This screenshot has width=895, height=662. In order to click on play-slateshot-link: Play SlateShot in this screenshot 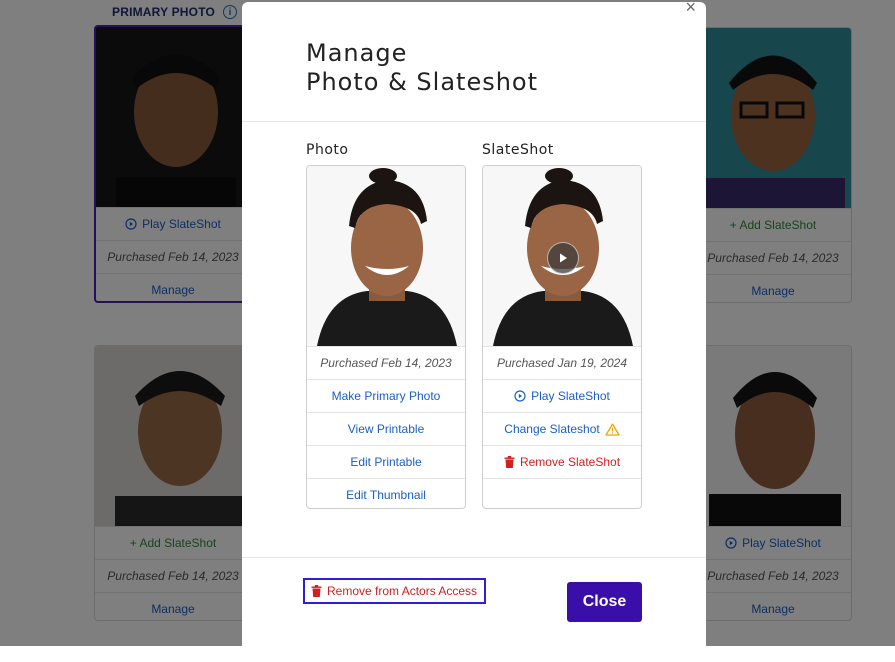, I will do `click(562, 395)`.